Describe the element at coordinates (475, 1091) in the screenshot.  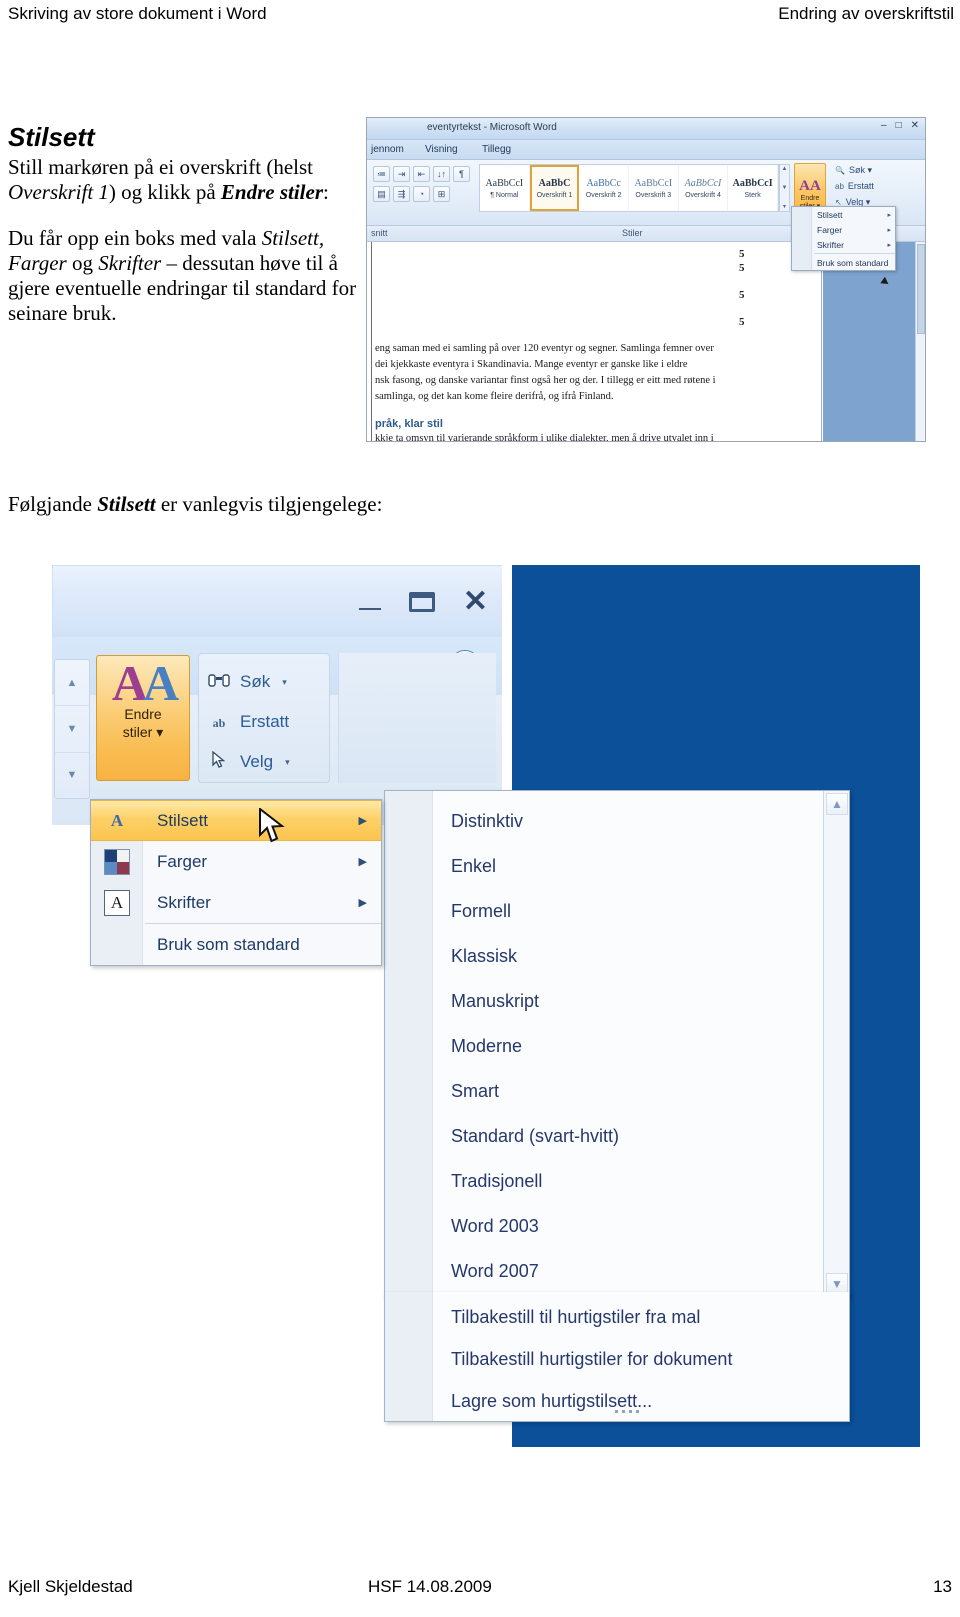
I see `style-set-label: Smart` at that location.